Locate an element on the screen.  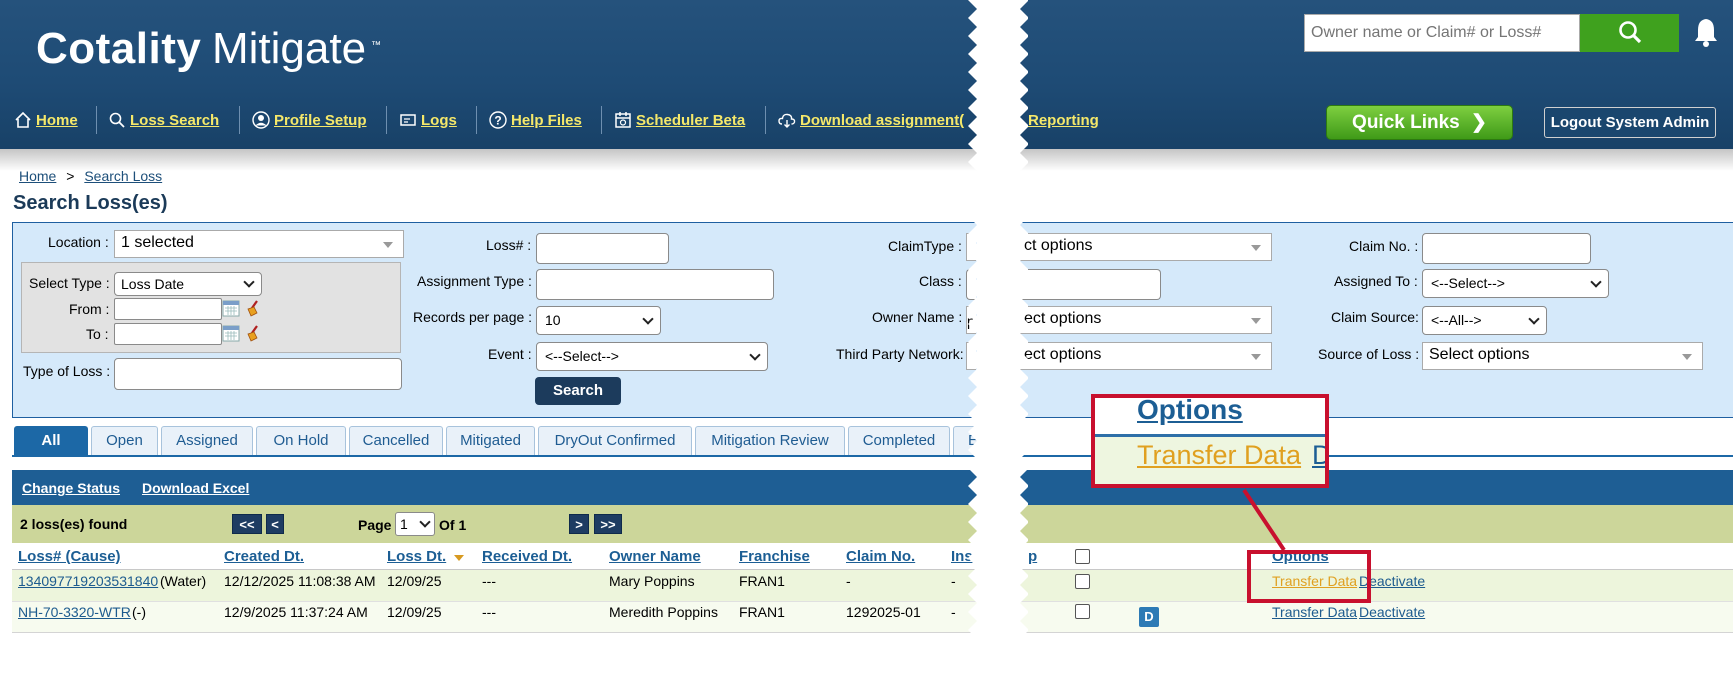
loss-no-input is located at coordinates (602, 248).